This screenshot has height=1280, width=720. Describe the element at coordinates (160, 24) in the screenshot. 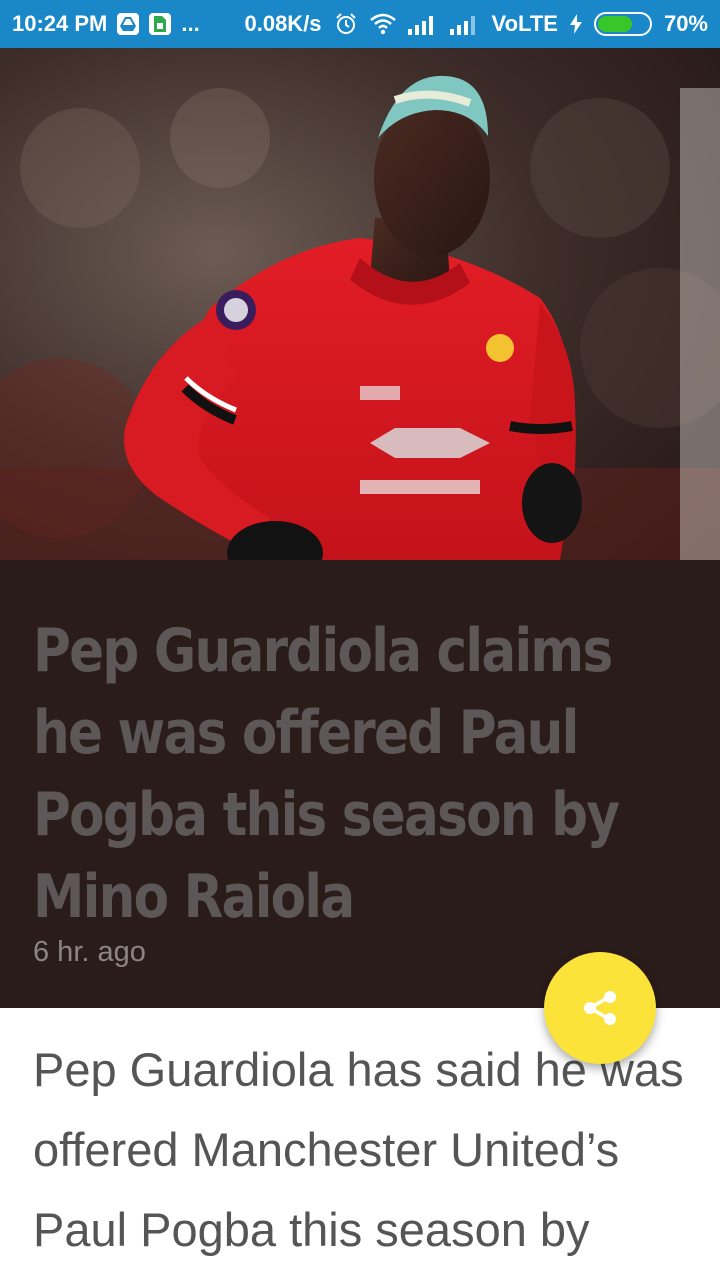

I see `sim-icon` at that location.